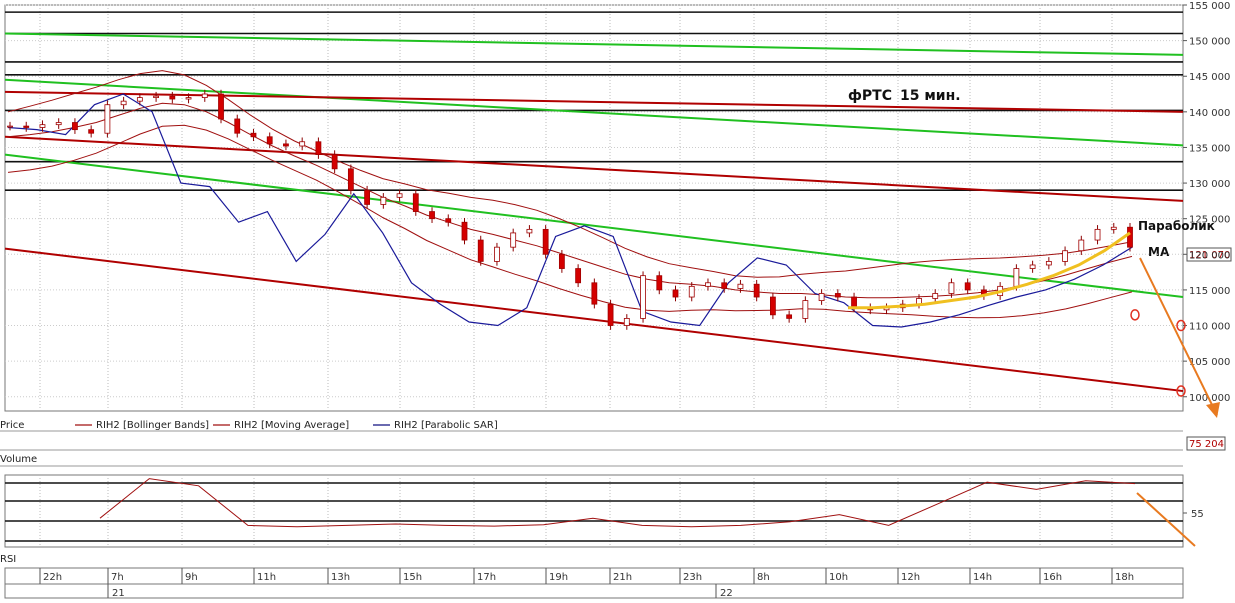 The width and height of the screenshot is (1235, 603). Describe the element at coordinates (1209, 148) in the screenshot. I see `y-tick-label: 135 000` at that location.